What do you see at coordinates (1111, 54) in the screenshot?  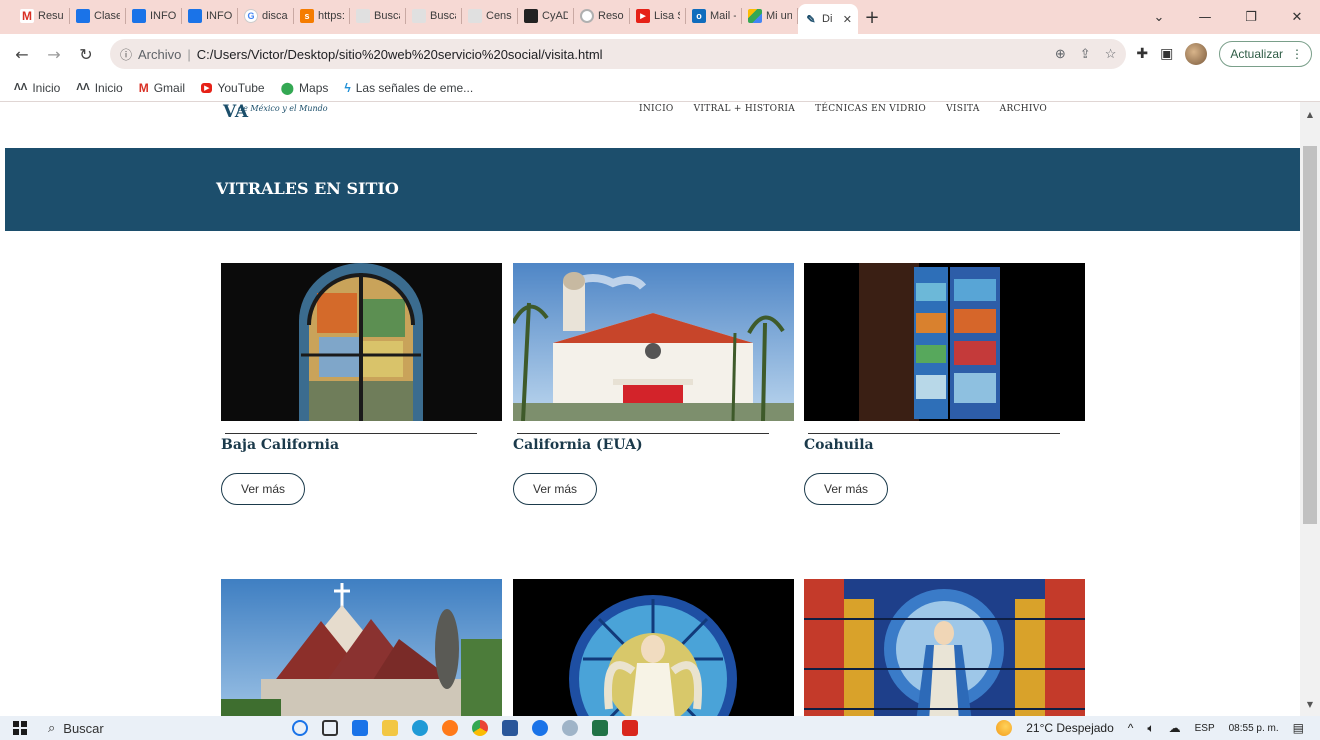 I see `star-icon: ☆` at bounding box center [1111, 54].